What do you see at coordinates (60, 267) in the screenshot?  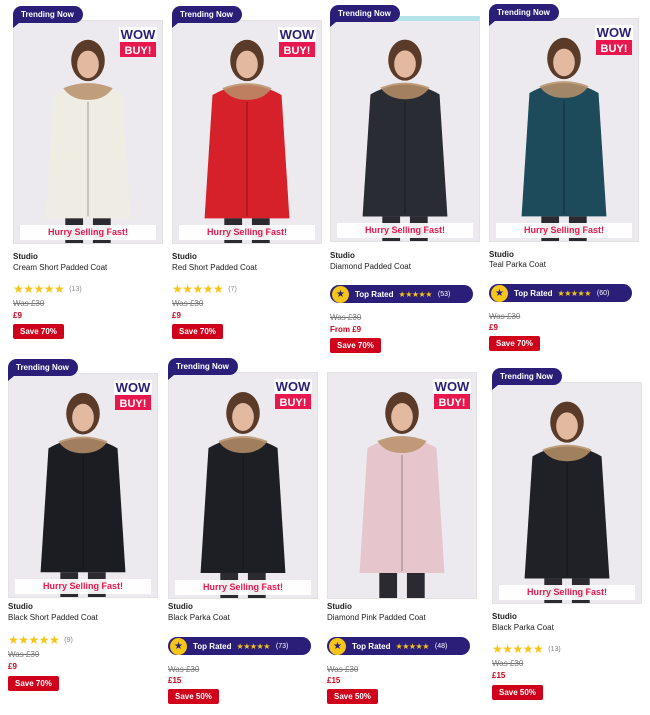 I see `product-name: Cream Short Padded Coat` at bounding box center [60, 267].